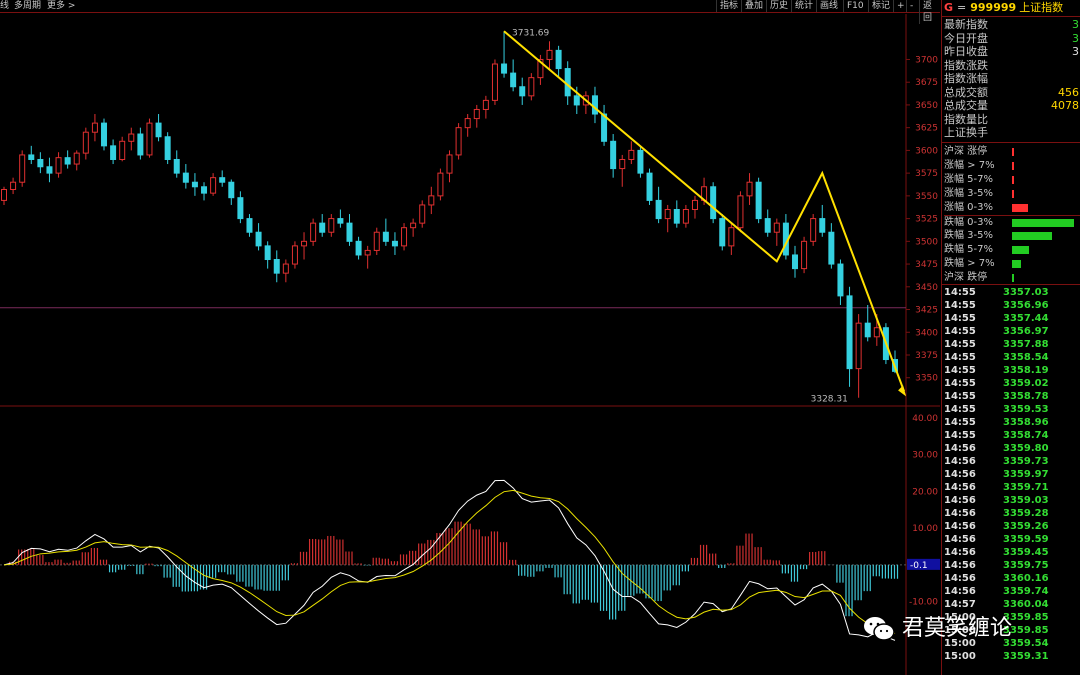 The width and height of the screenshot is (1080, 675). Describe the element at coordinates (470, 12) in the screenshot. I see `chart-toolbar: 线多周期 更多 > 指标 叠加 历史 统计 画线 F10 标记 + - 返回` at that location.